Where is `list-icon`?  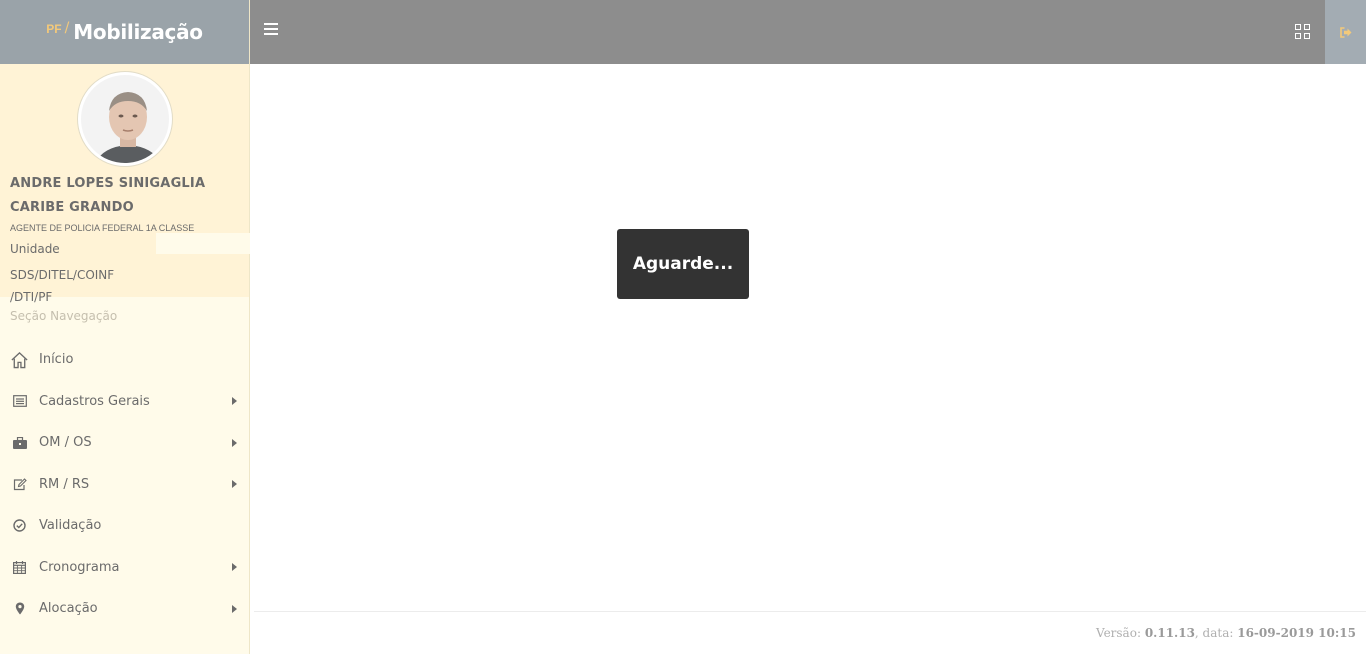
list-icon is located at coordinates (19, 401).